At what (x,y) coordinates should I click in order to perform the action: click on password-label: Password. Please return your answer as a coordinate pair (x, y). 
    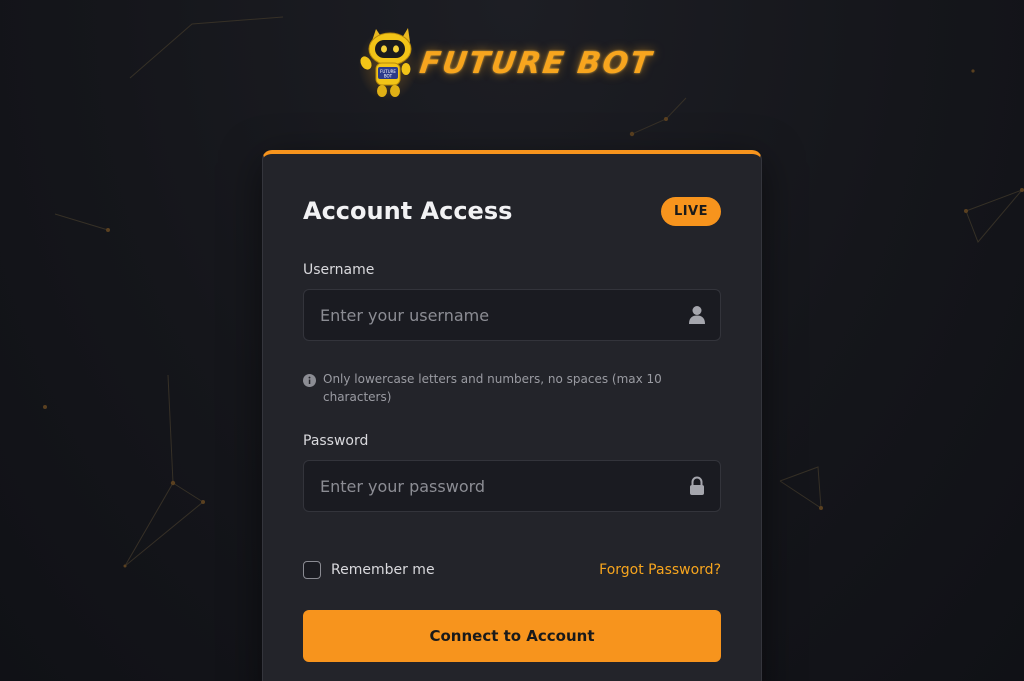
    Looking at the image, I should click on (336, 441).